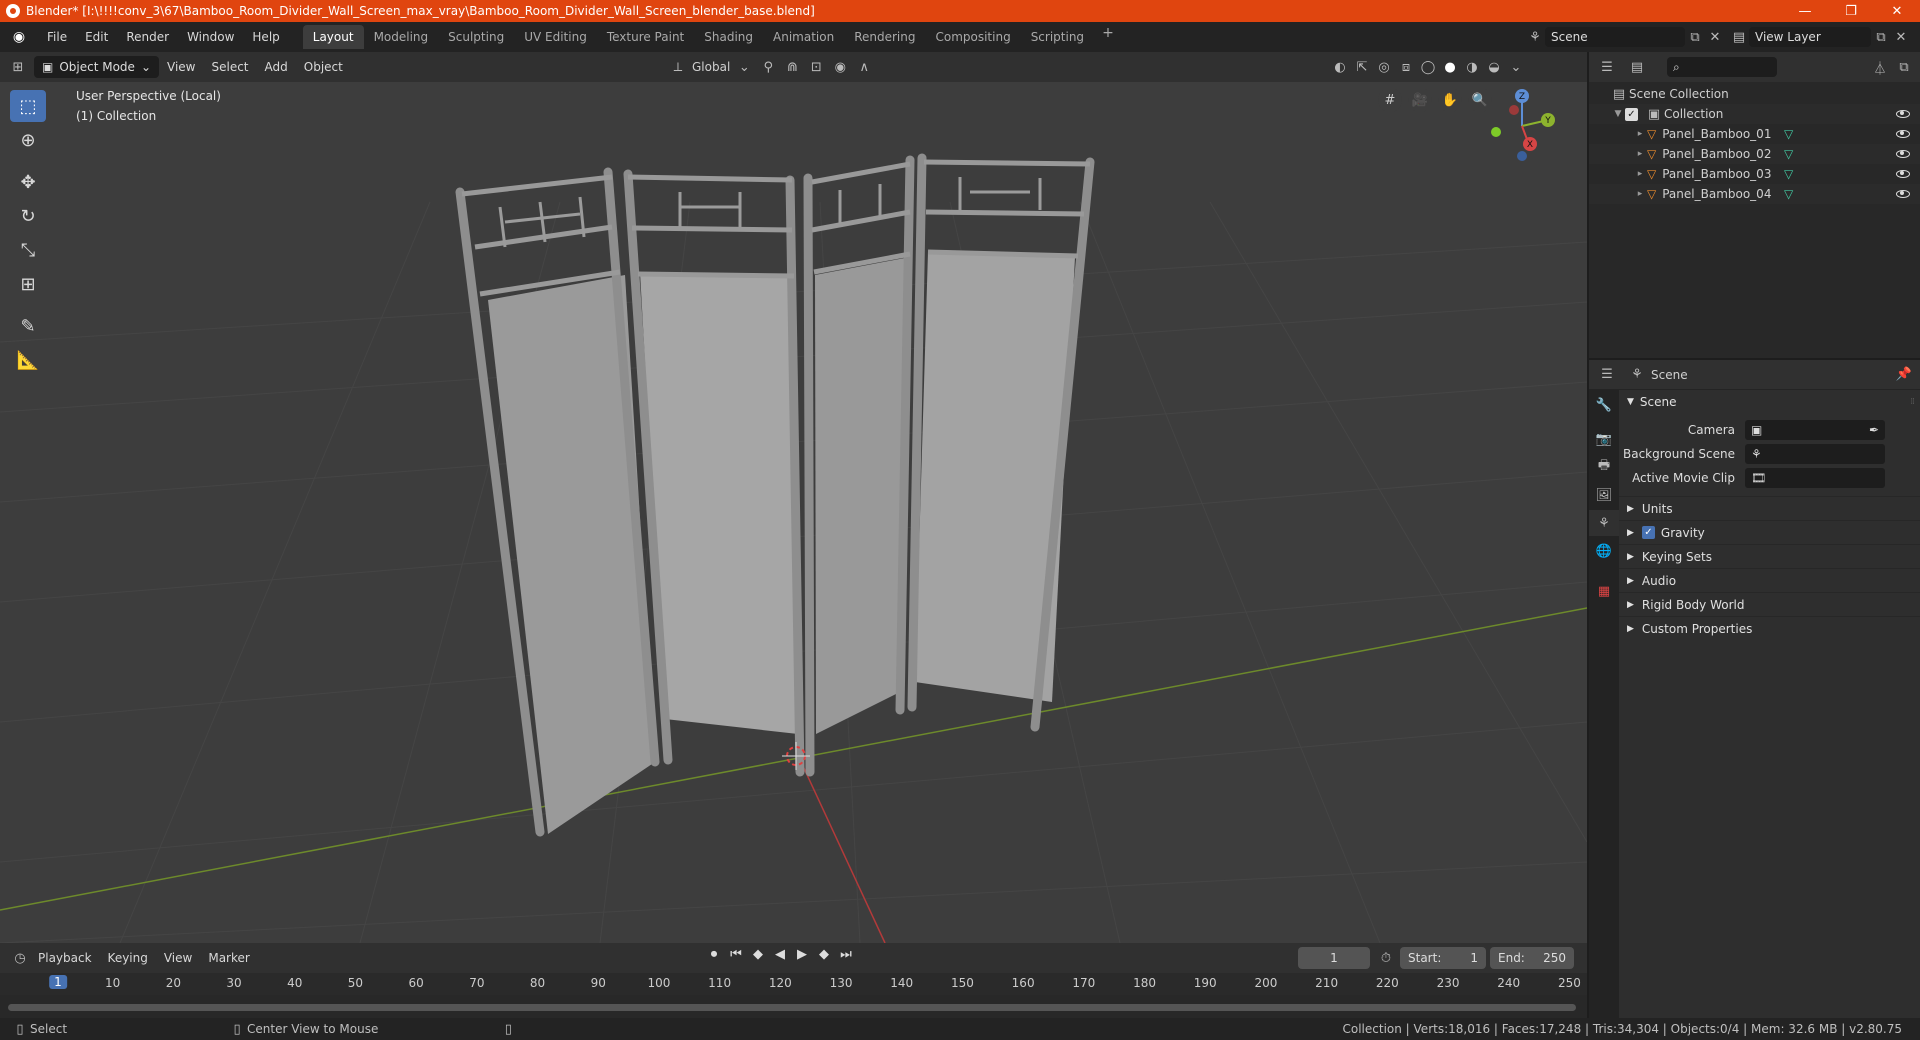 This screenshot has height=1040, width=1920. Describe the element at coordinates (1522, 156) in the screenshot. I see `gizmo-neg-z-icon` at that location.